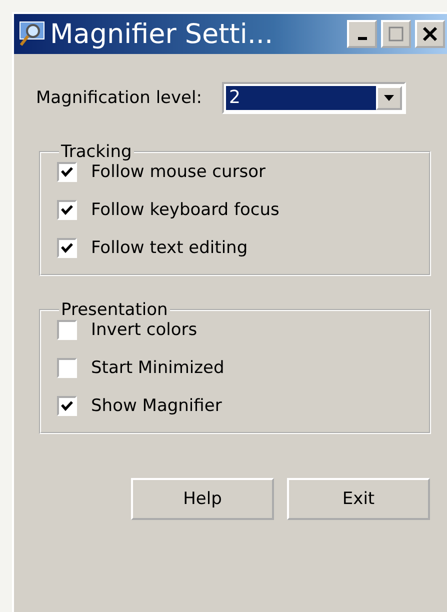 This screenshot has height=612, width=447. I want to click on group-title: Tracking, so click(96, 152).